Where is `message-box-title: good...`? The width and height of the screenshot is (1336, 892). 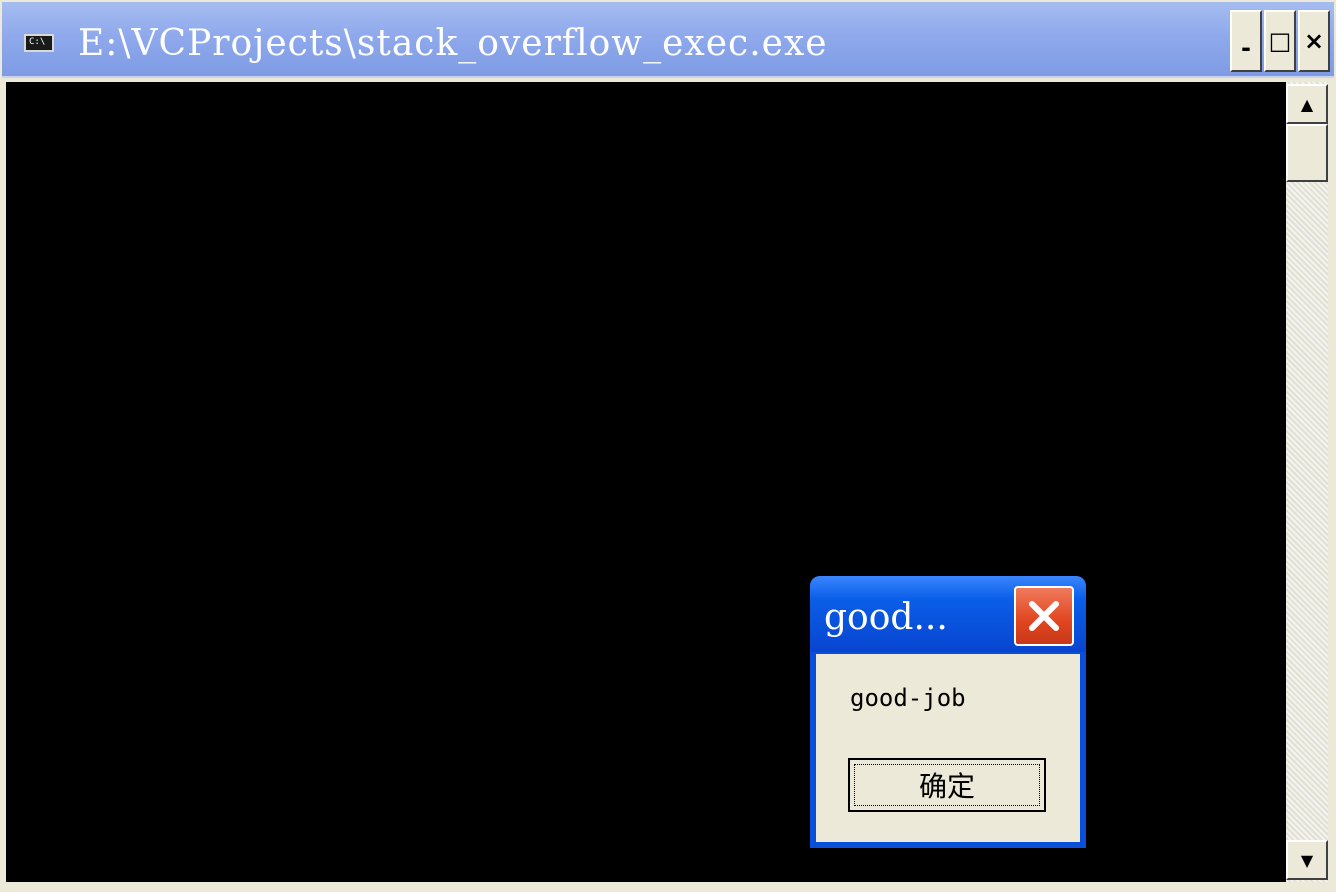 message-box-title: good... is located at coordinates (886, 617).